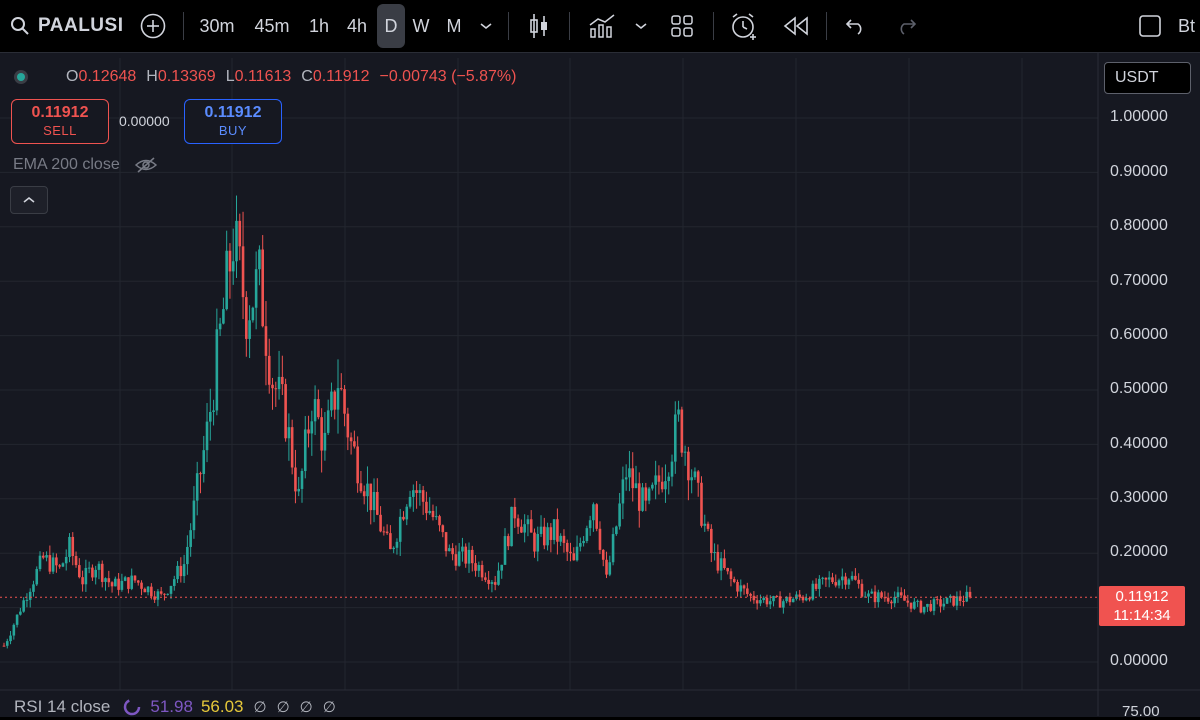 The image size is (1200, 720). I want to click on collapse-legend-button, so click(29, 200).